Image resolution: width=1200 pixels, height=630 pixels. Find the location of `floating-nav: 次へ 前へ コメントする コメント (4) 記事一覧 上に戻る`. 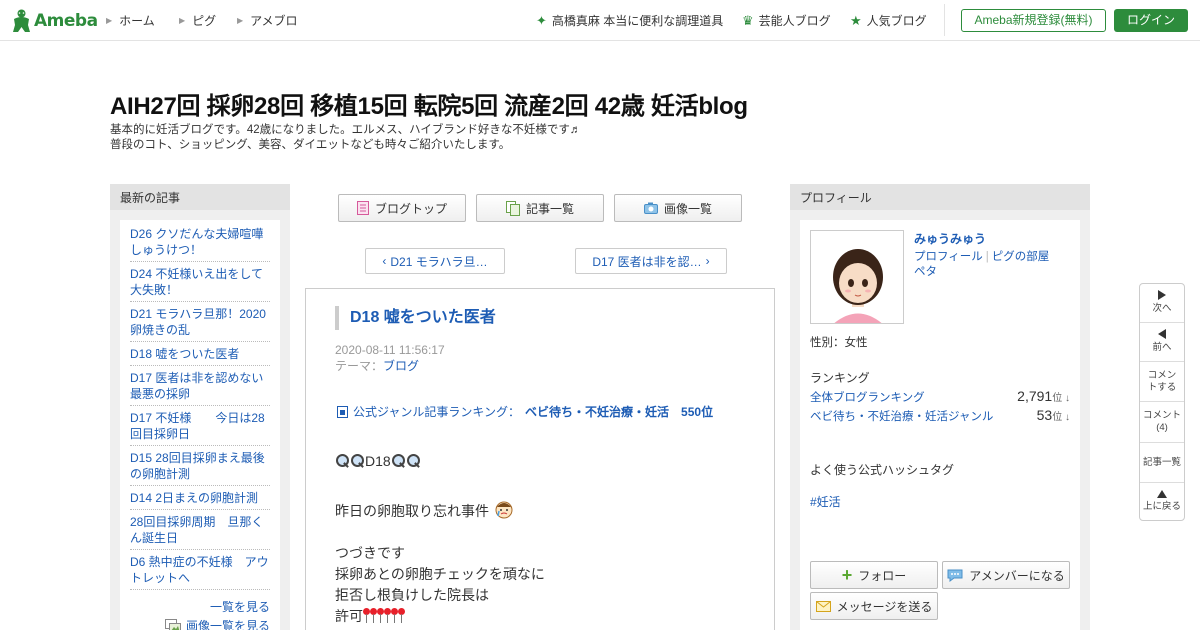

floating-nav: 次へ 前へ コメントする コメント (4) 記事一覧 上に戻る is located at coordinates (1162, 402).